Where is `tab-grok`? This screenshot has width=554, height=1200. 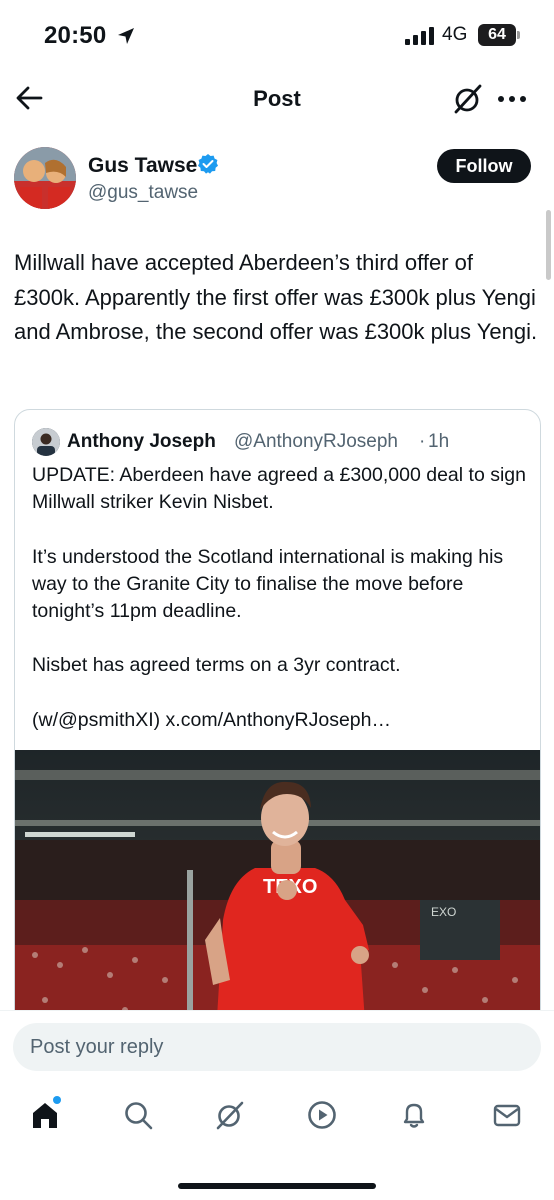
tab-grok is located at coordinates (230, 1115).